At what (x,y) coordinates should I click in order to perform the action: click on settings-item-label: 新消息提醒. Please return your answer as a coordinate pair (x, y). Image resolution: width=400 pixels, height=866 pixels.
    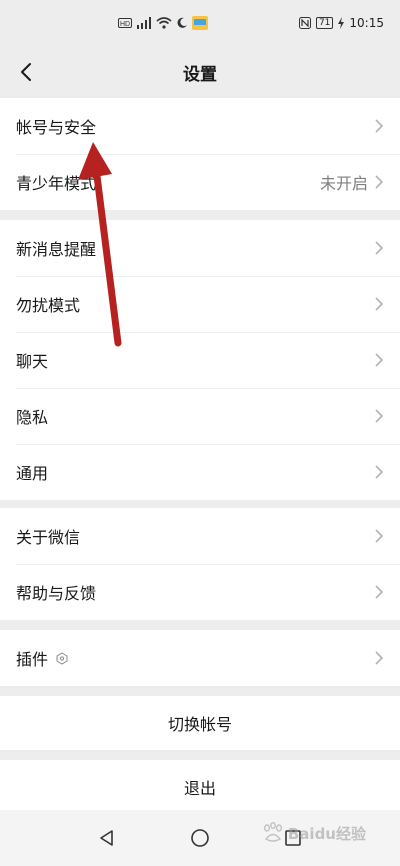
    Looking at the image, I should click on (56, 249).